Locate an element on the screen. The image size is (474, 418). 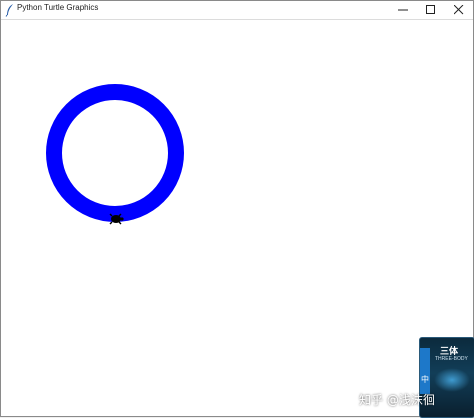
thumbnail-side-label: 中 is located at coordinates (425, 379).